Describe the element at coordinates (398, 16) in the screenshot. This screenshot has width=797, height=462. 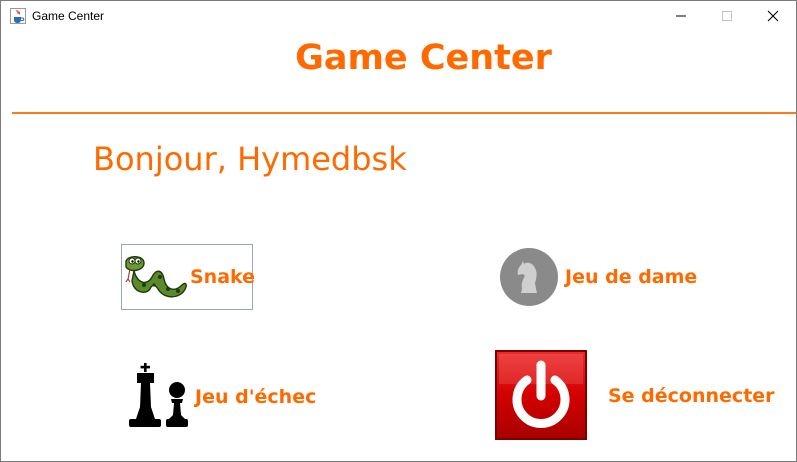
I see `title-bar: Game Center` at that location.